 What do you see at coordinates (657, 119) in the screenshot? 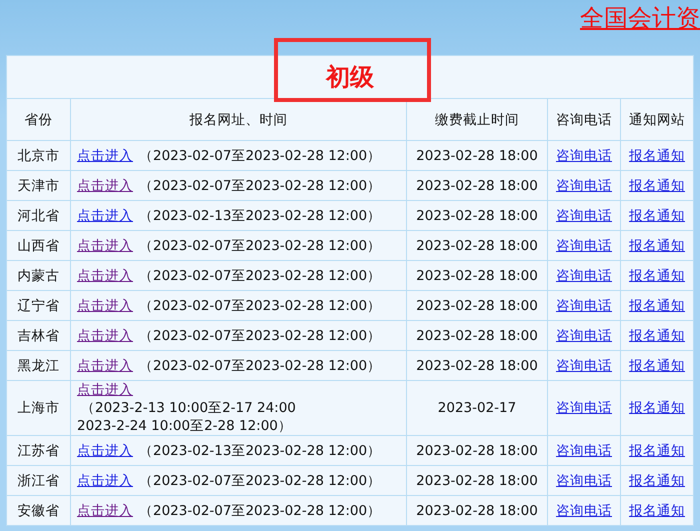
I see `column-header: 通知网站` at bounding box center [657, 119].